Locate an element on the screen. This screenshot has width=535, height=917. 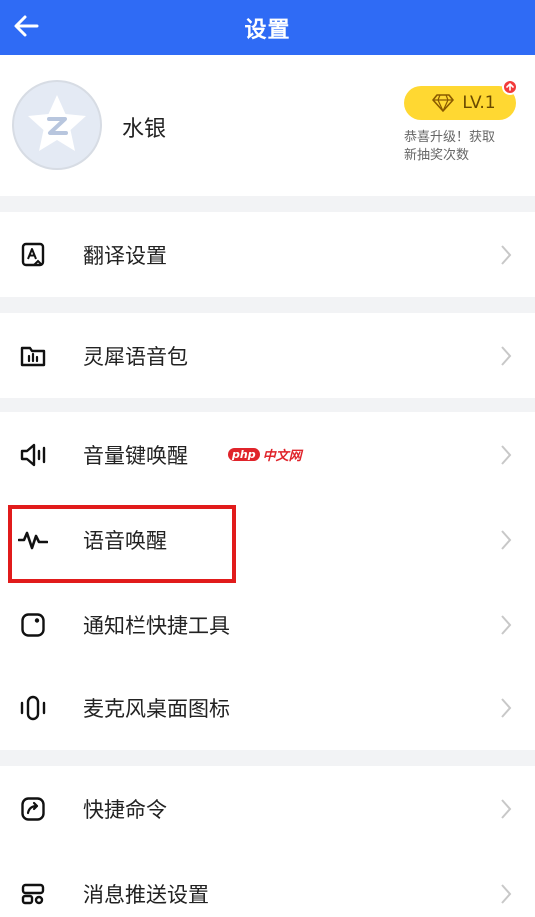
qq-star-avatar-icon is located at coordinates (57, 123).